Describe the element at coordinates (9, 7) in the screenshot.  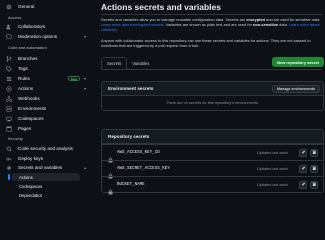
I see `gear-icon` at that location.